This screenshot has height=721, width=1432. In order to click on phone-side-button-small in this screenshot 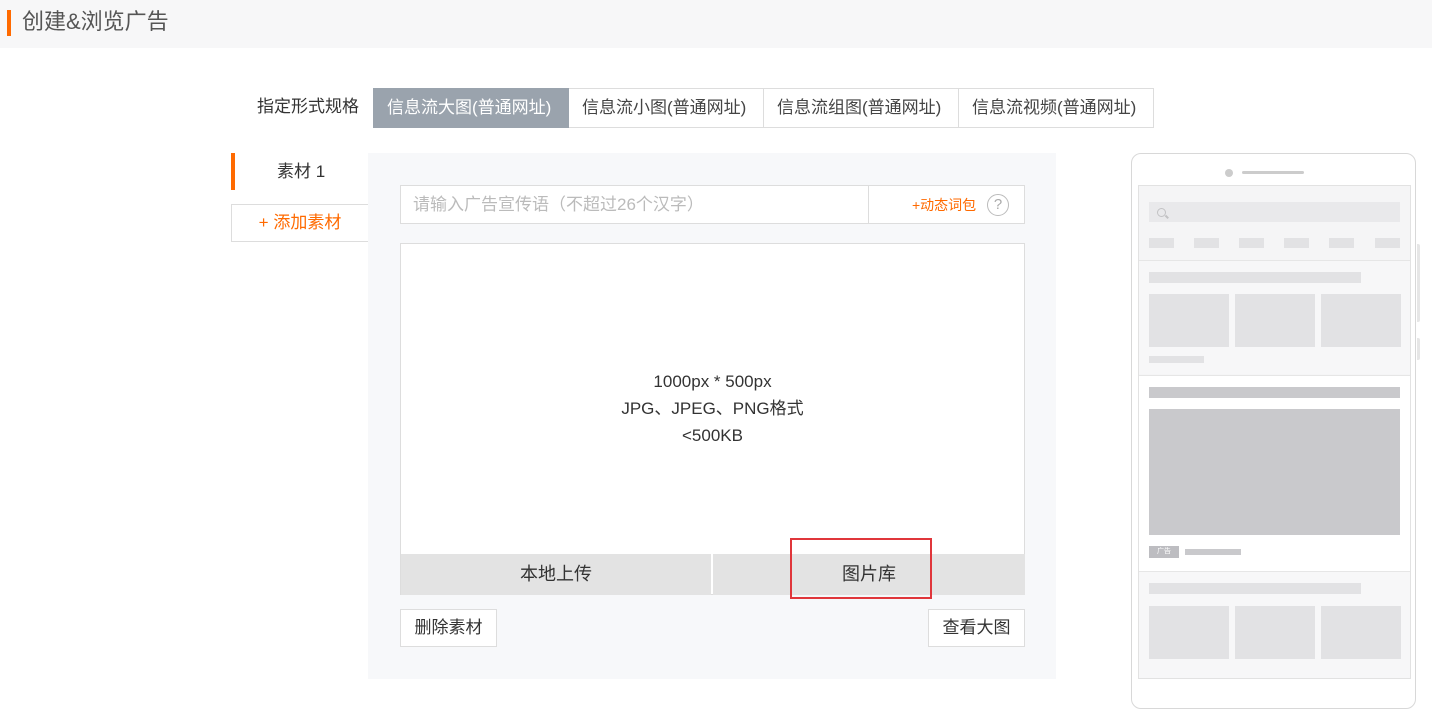, I will do `click(1418, 349)`.